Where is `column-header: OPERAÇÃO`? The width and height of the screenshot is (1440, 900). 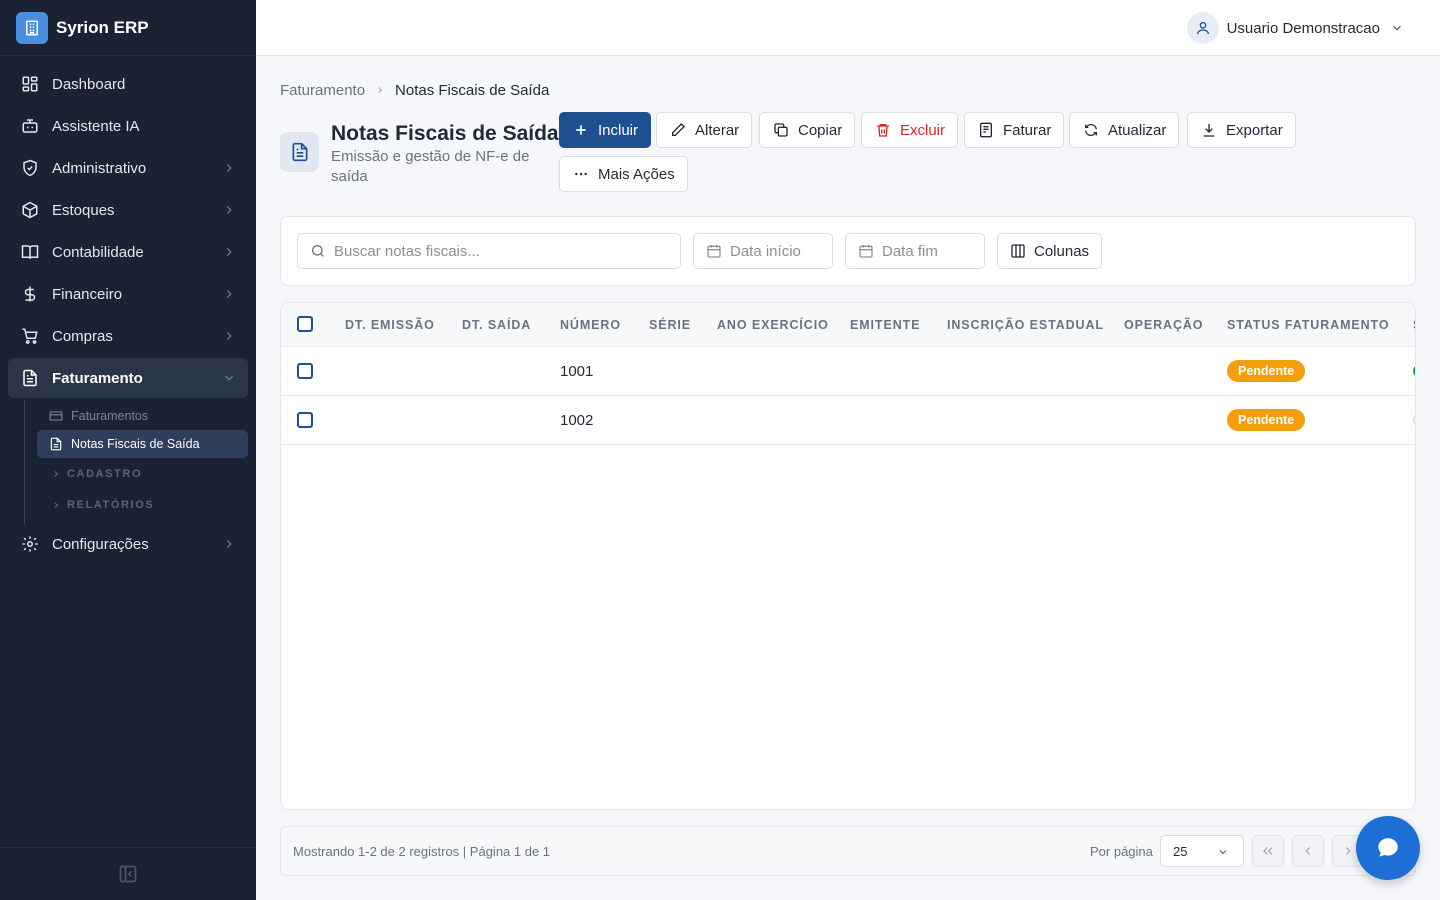
column-header: OPERAÇÃO is located at coordinates (1163, 325).